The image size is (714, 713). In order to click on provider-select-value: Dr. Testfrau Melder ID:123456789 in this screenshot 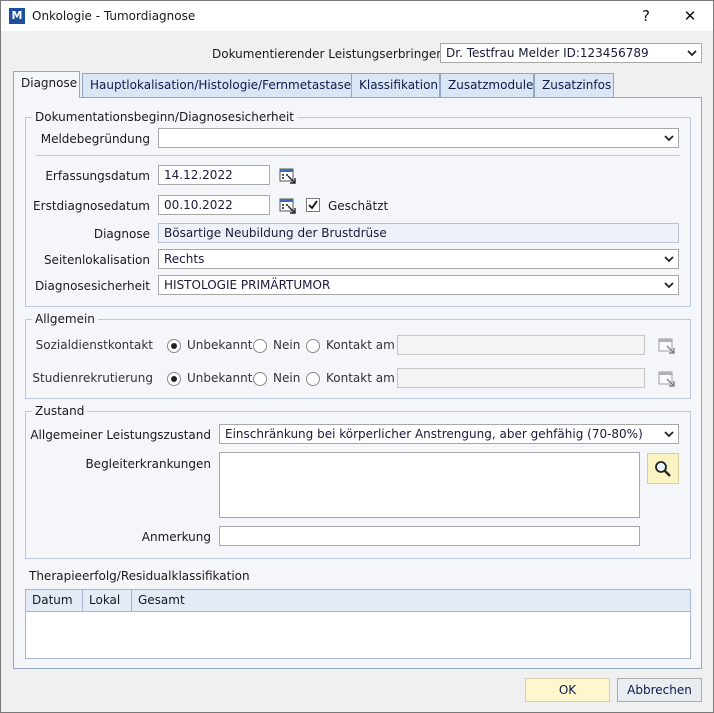, I will do `click(547, 53)`.